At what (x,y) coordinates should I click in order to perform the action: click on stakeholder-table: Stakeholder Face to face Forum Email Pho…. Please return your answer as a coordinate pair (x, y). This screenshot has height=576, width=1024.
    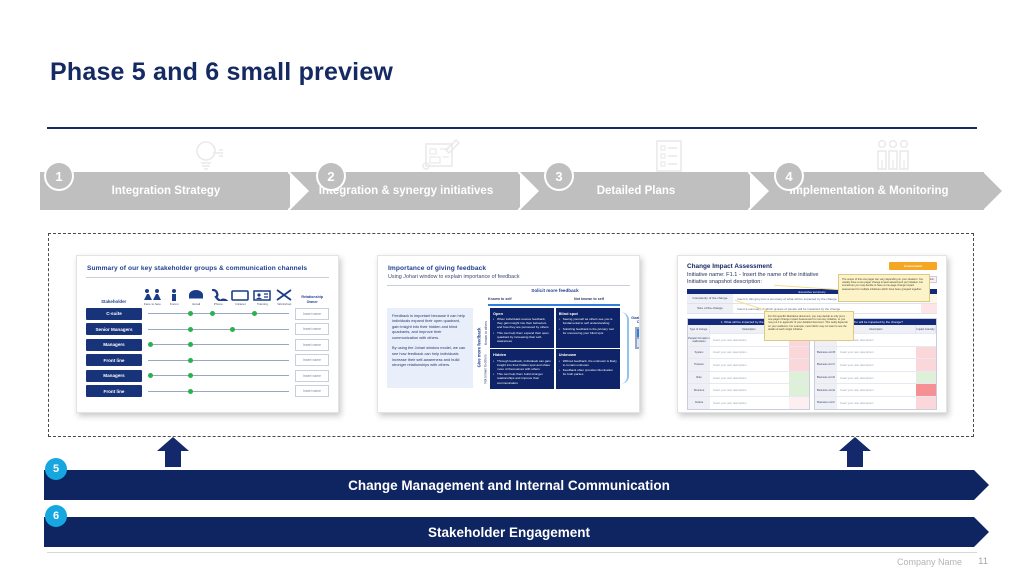
    Looking at the image, I should click on (207, 338).